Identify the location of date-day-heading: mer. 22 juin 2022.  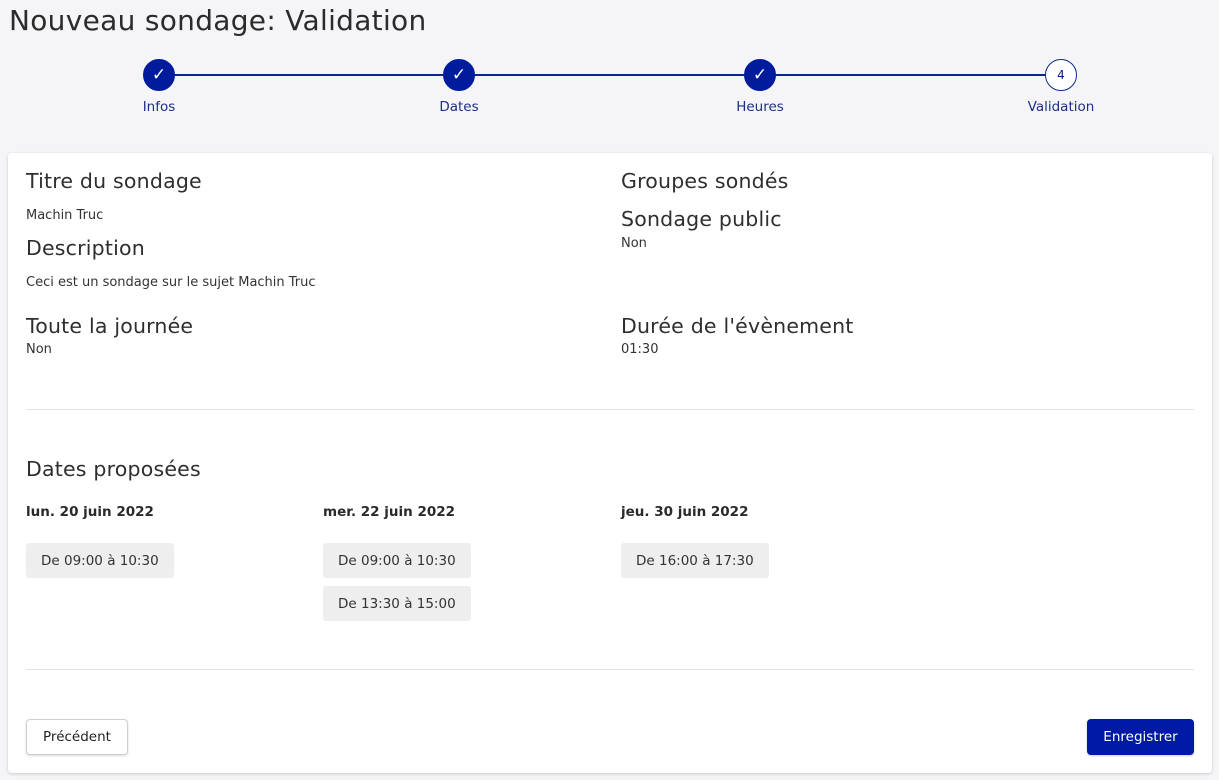
(389, 512).